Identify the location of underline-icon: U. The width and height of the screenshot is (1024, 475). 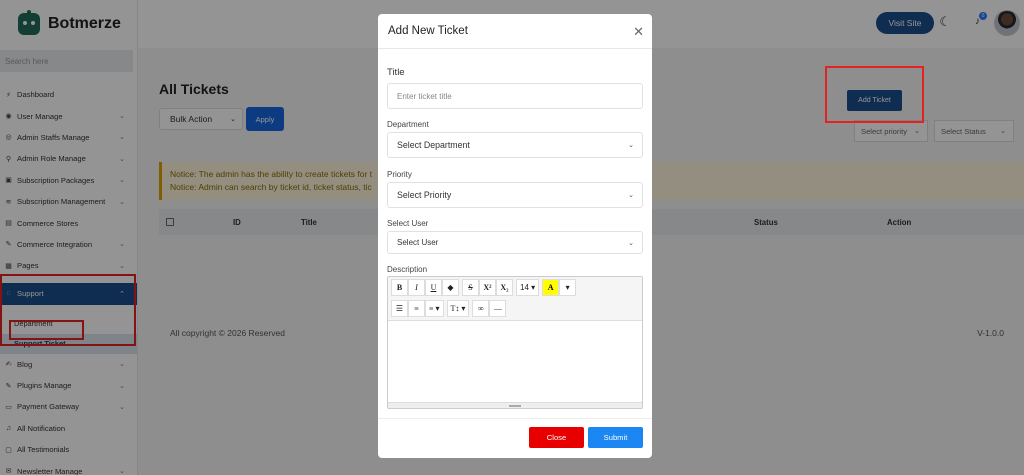
(433, 287).